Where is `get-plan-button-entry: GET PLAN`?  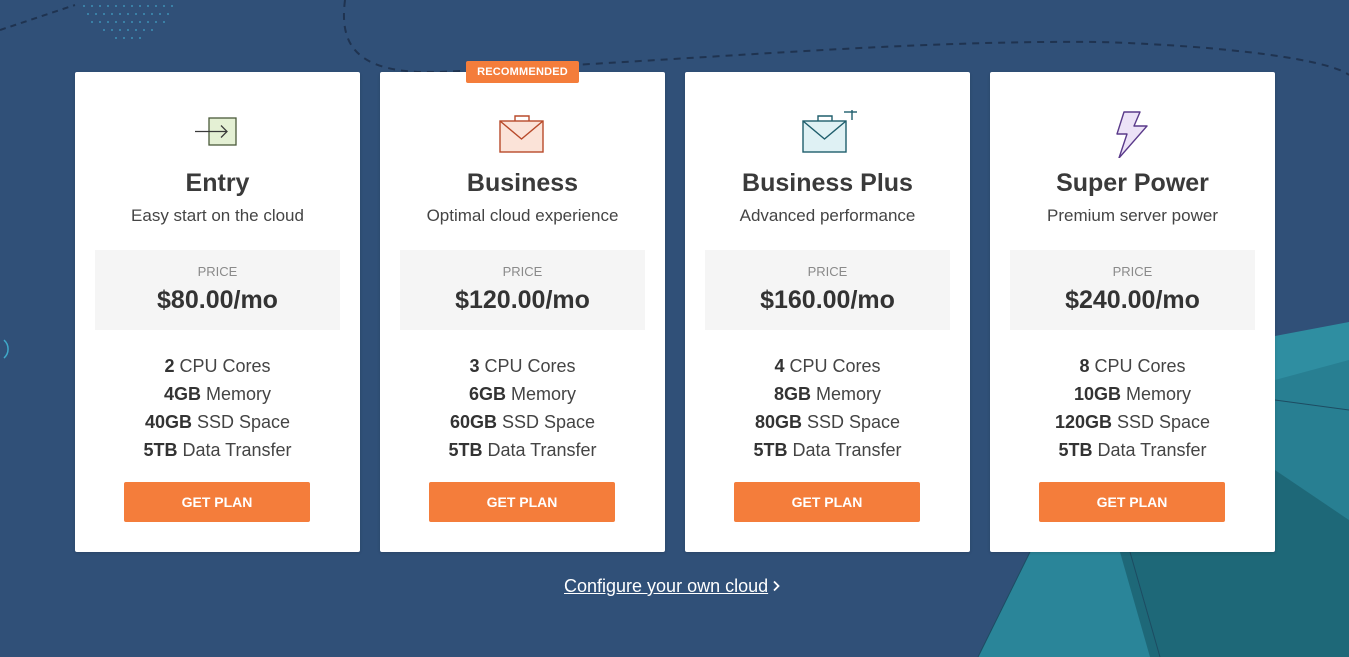 get-plan-button-entry: GET PLAN is located at coordinates (217, 502).